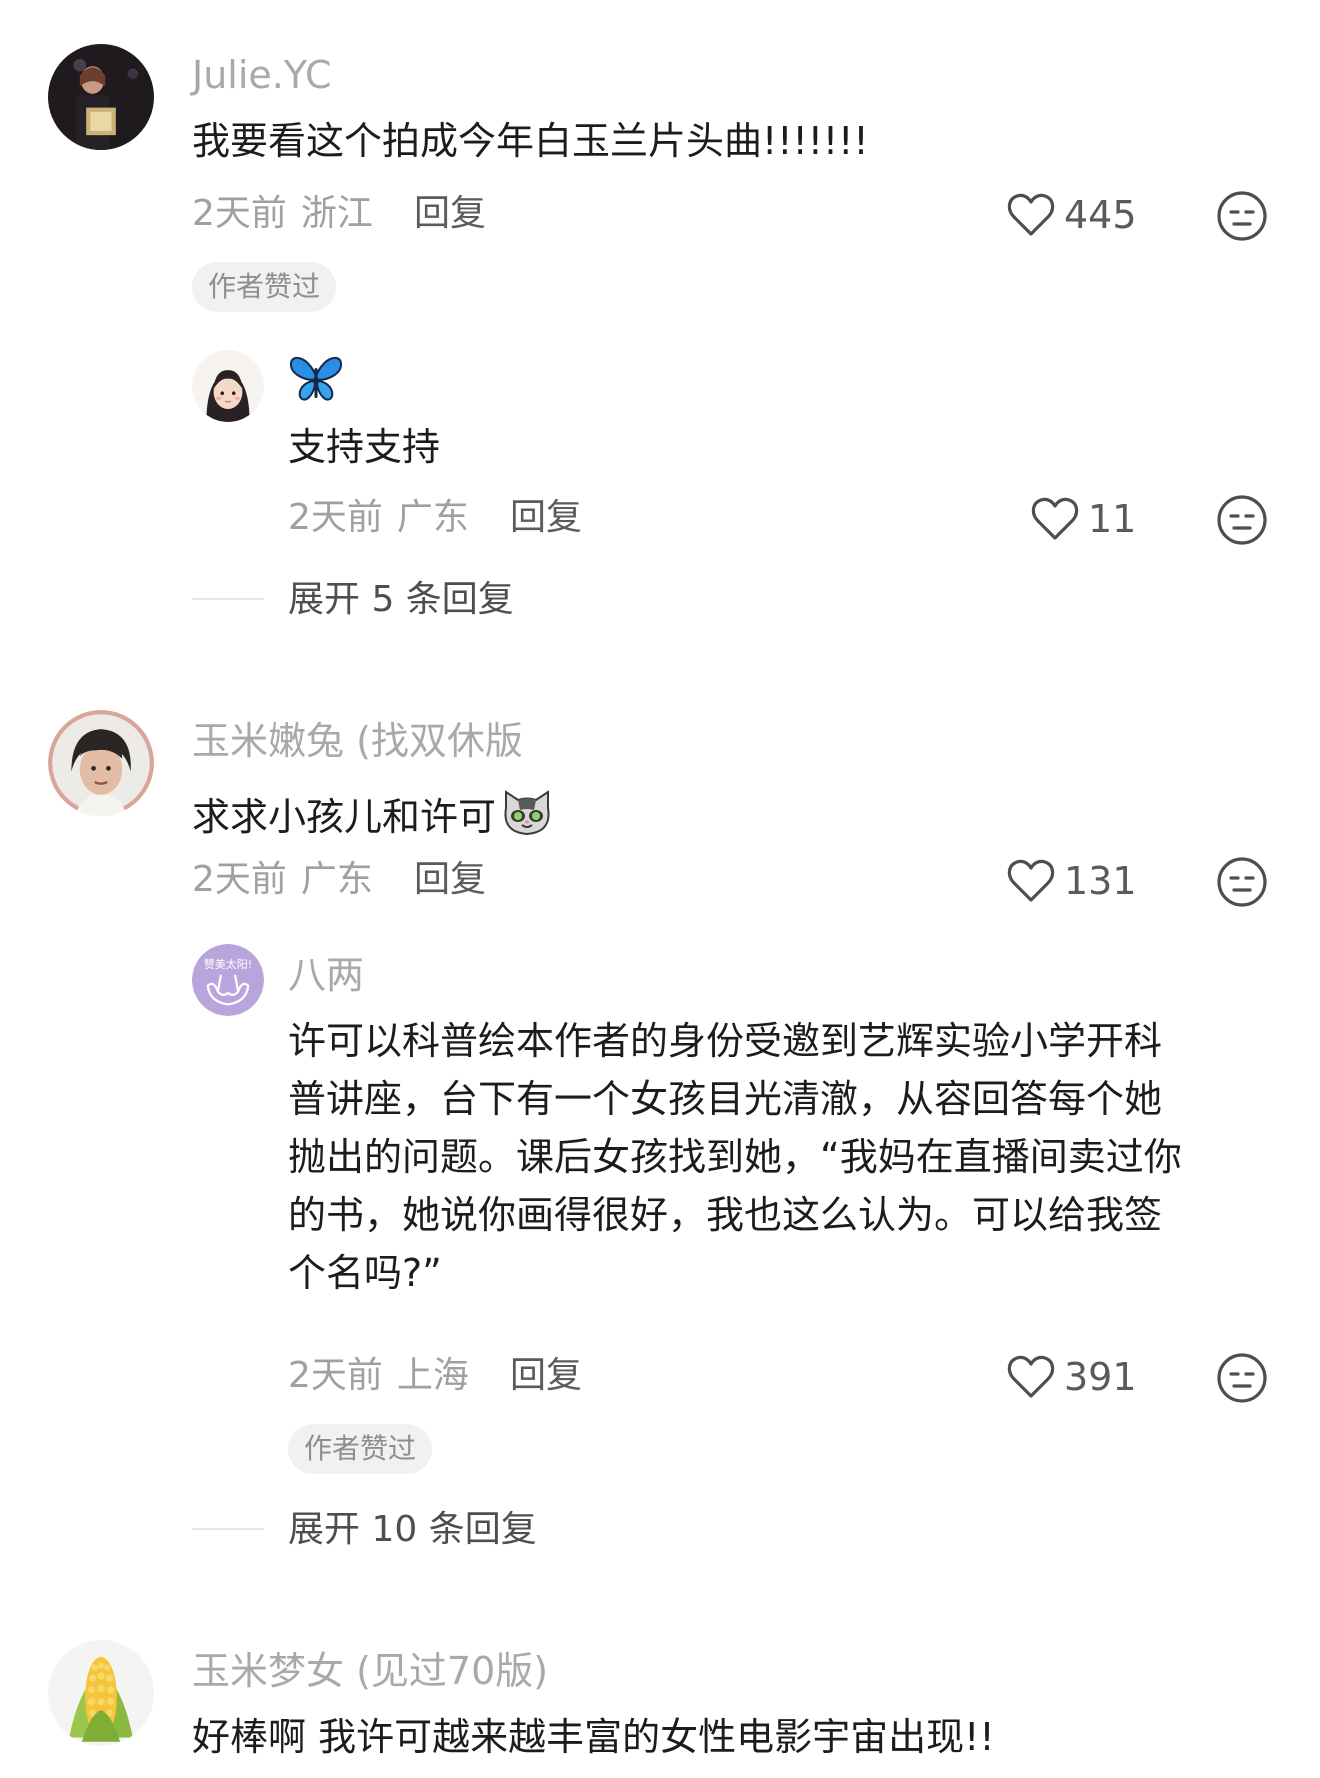  Describe the element at coordinates (228, 386) in the screenshot. I see `avatar-butterfly-user` at that location.